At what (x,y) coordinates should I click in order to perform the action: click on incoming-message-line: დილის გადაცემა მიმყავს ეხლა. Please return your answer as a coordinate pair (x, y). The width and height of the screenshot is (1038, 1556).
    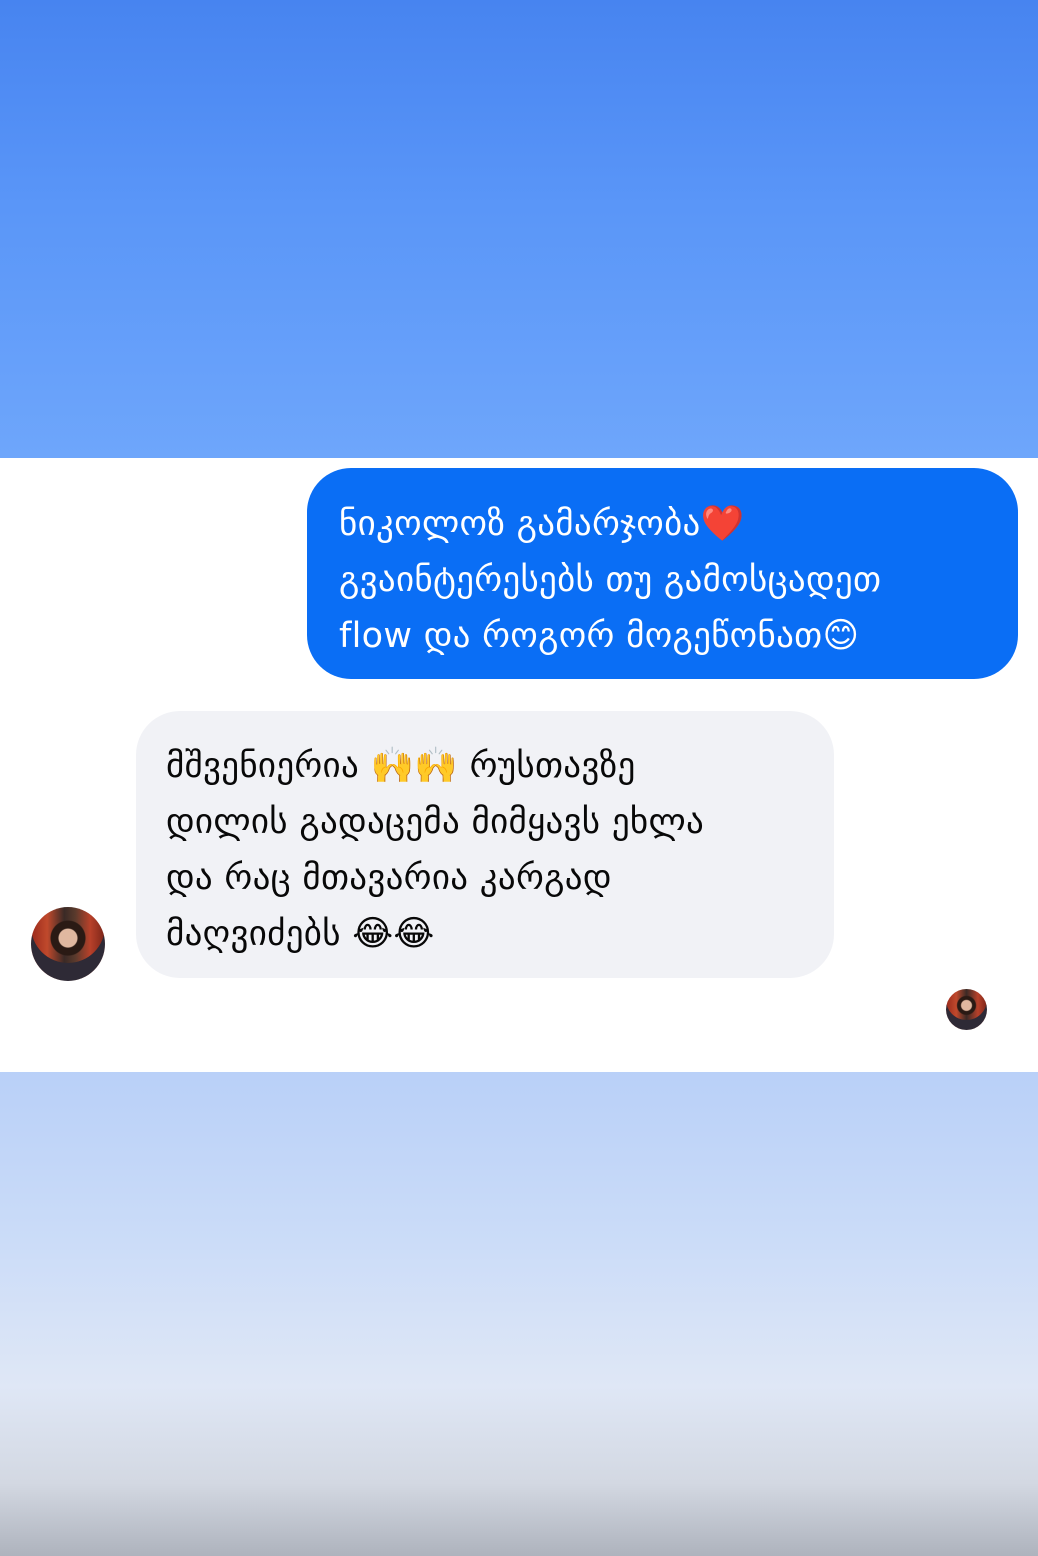
    Looking at the image, I should click on (435, 822).